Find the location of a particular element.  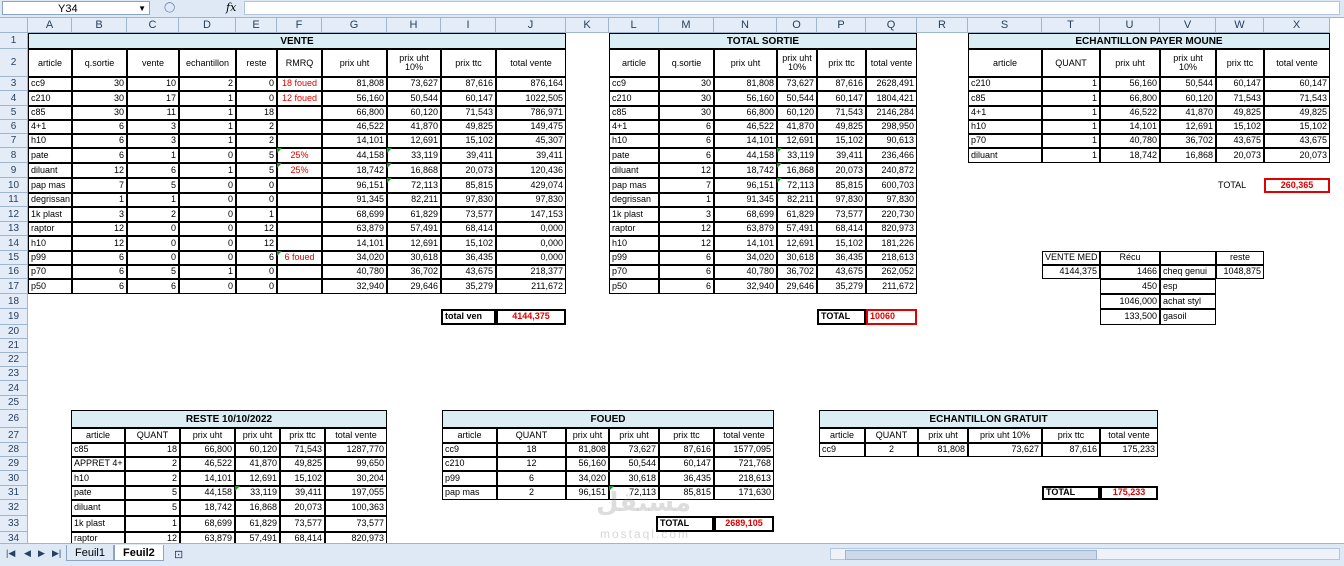

total_sortie-row-cell: 61,829 is located at coordinates (797, 214).